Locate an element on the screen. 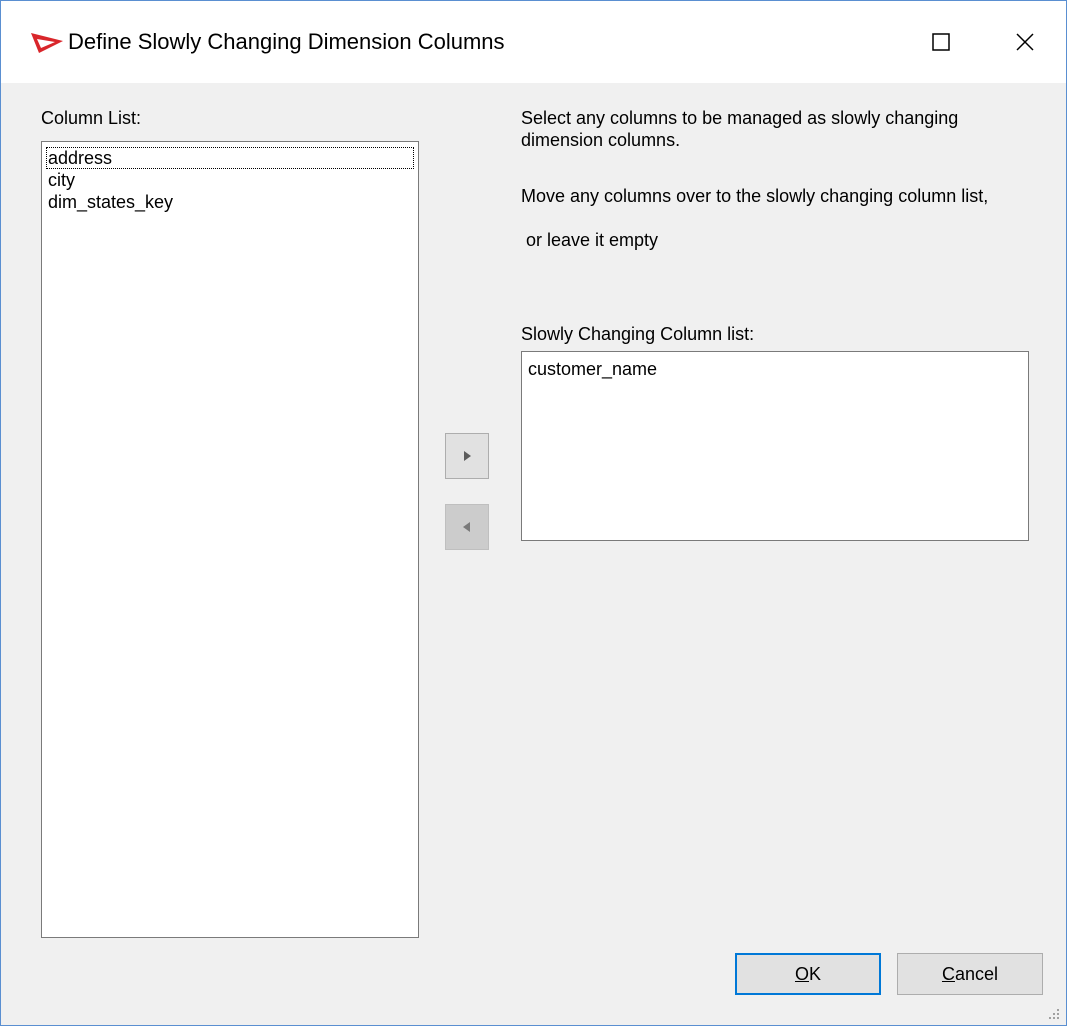 The image size is (1067, 1026). ok-button: OK is located at coordinates (808, 974).